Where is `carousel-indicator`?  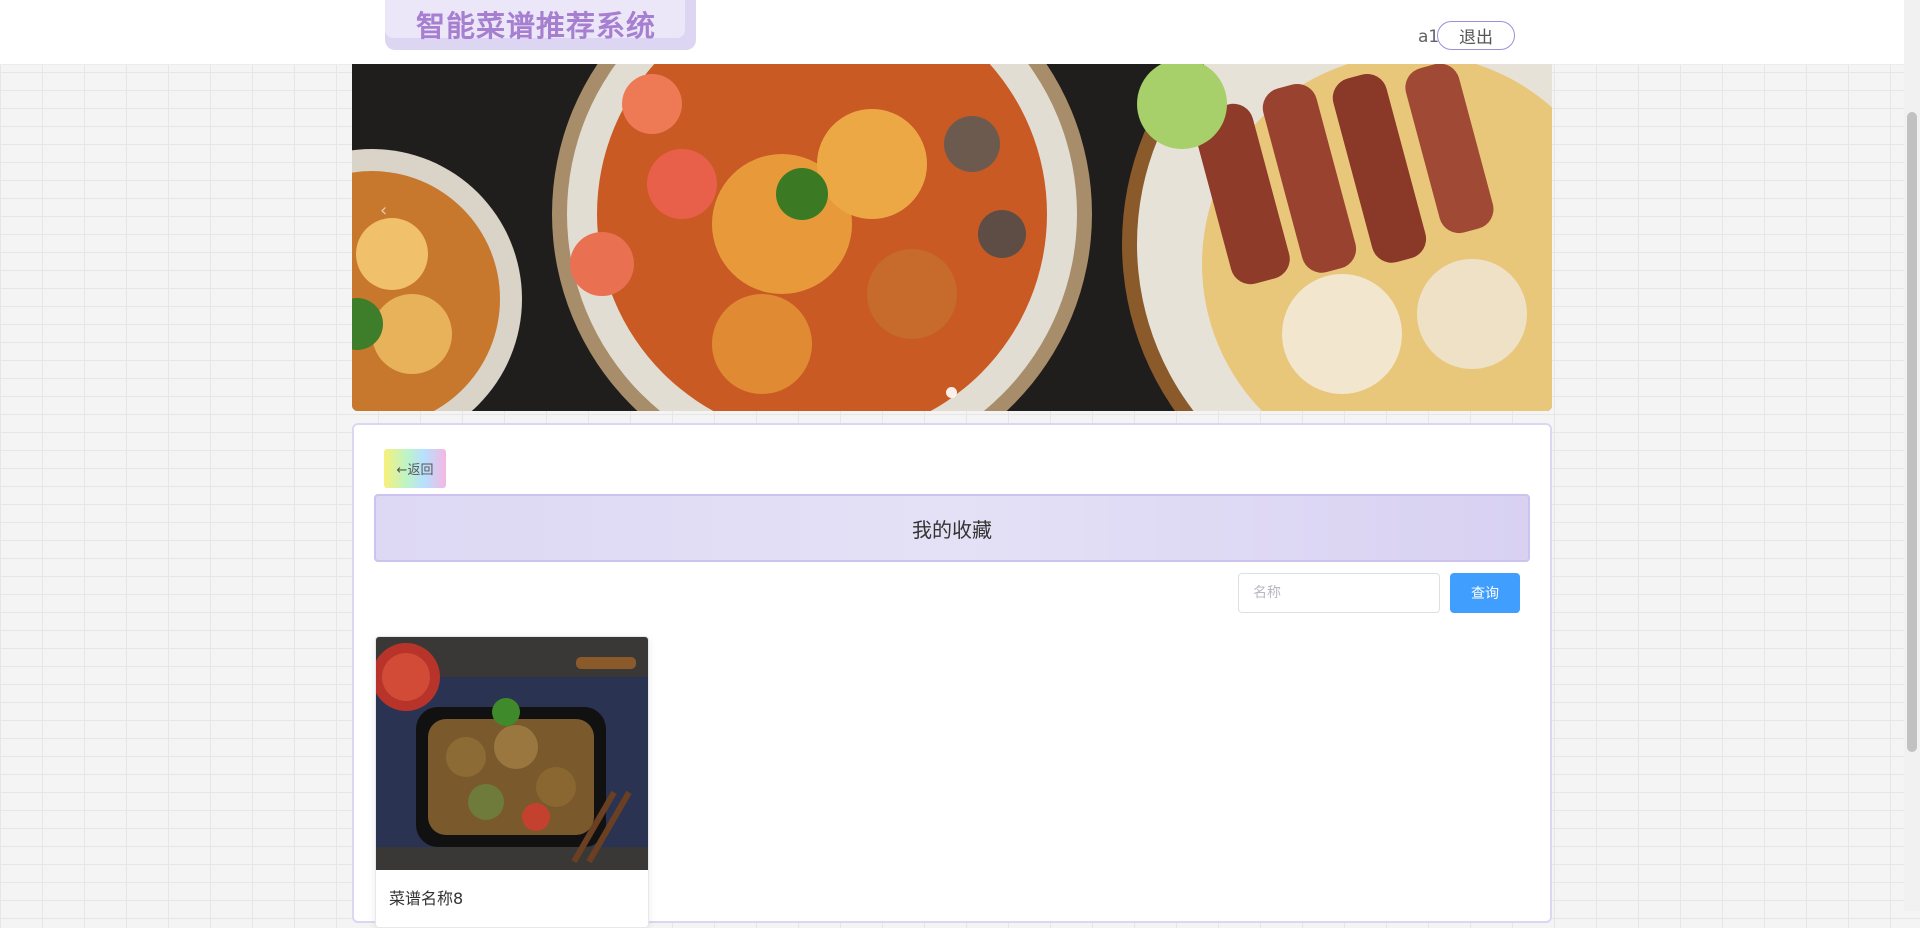 carousel-indicator is located at coordinates (951, 392).